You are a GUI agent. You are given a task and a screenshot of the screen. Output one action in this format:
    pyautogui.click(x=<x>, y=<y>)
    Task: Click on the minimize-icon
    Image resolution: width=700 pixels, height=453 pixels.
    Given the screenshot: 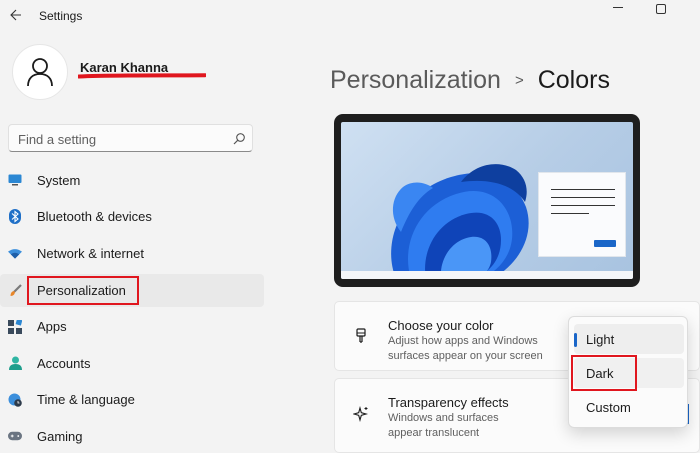 What is the action you would take?
    pyautogui.click(x=618, y=7)
    